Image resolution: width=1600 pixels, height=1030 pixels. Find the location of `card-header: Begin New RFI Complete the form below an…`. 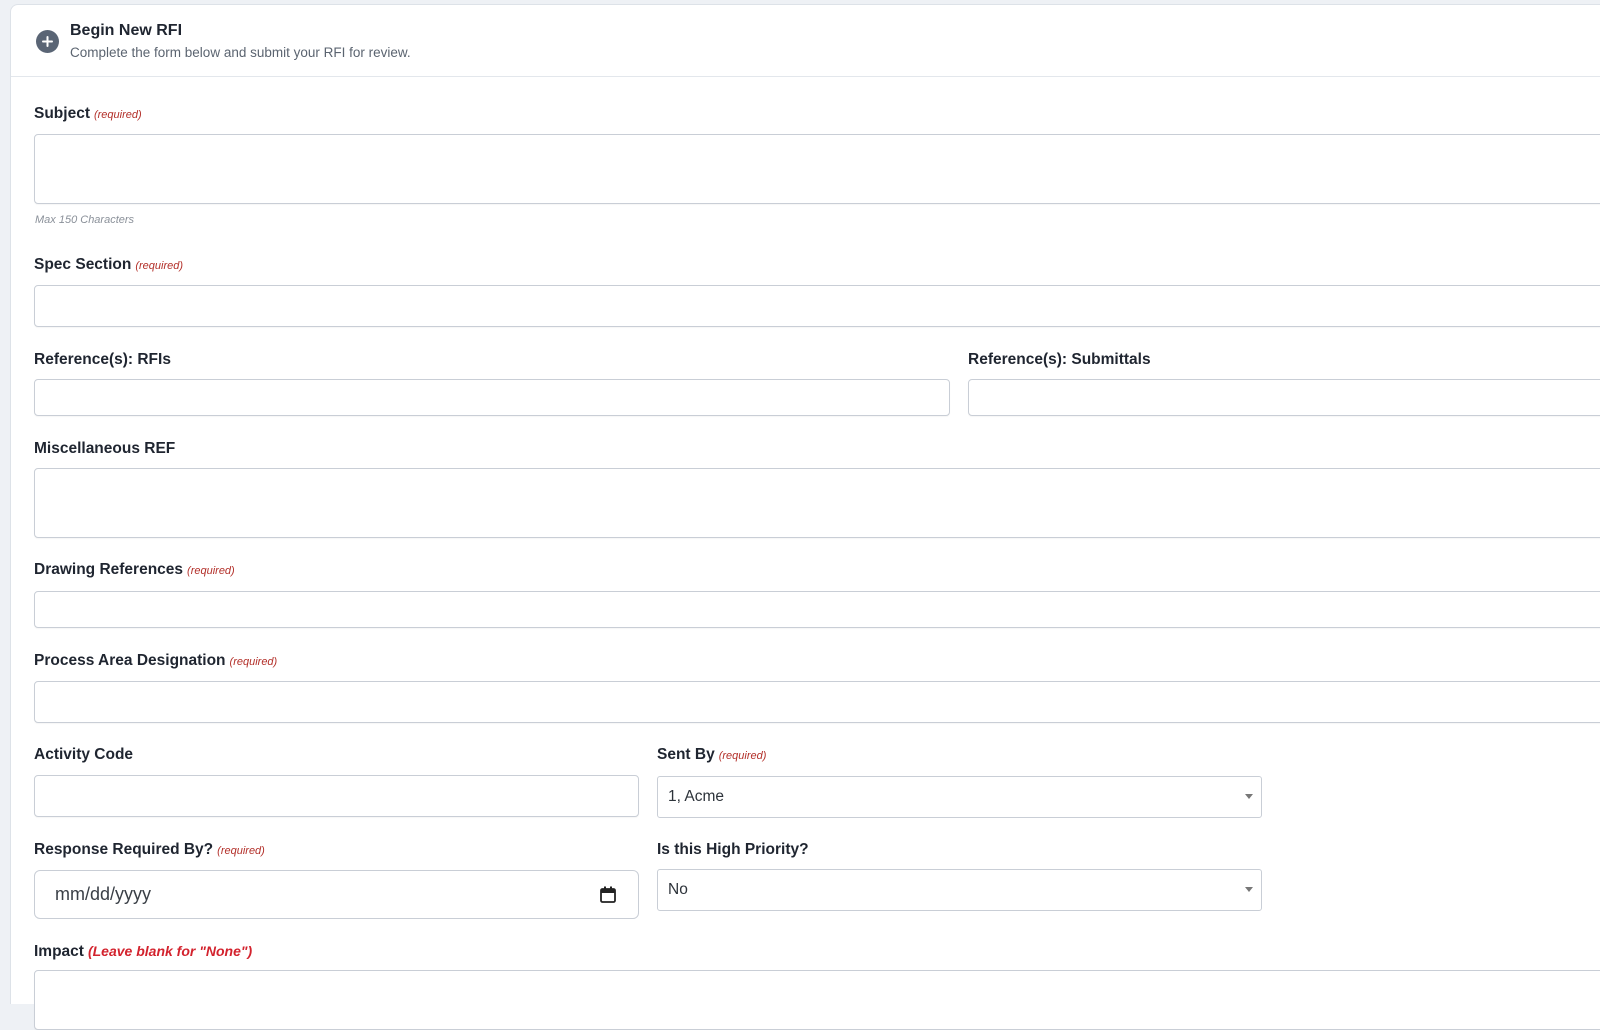

card-header: Begin New RFI Complete the form below an… is located at coordinates (805, 41).